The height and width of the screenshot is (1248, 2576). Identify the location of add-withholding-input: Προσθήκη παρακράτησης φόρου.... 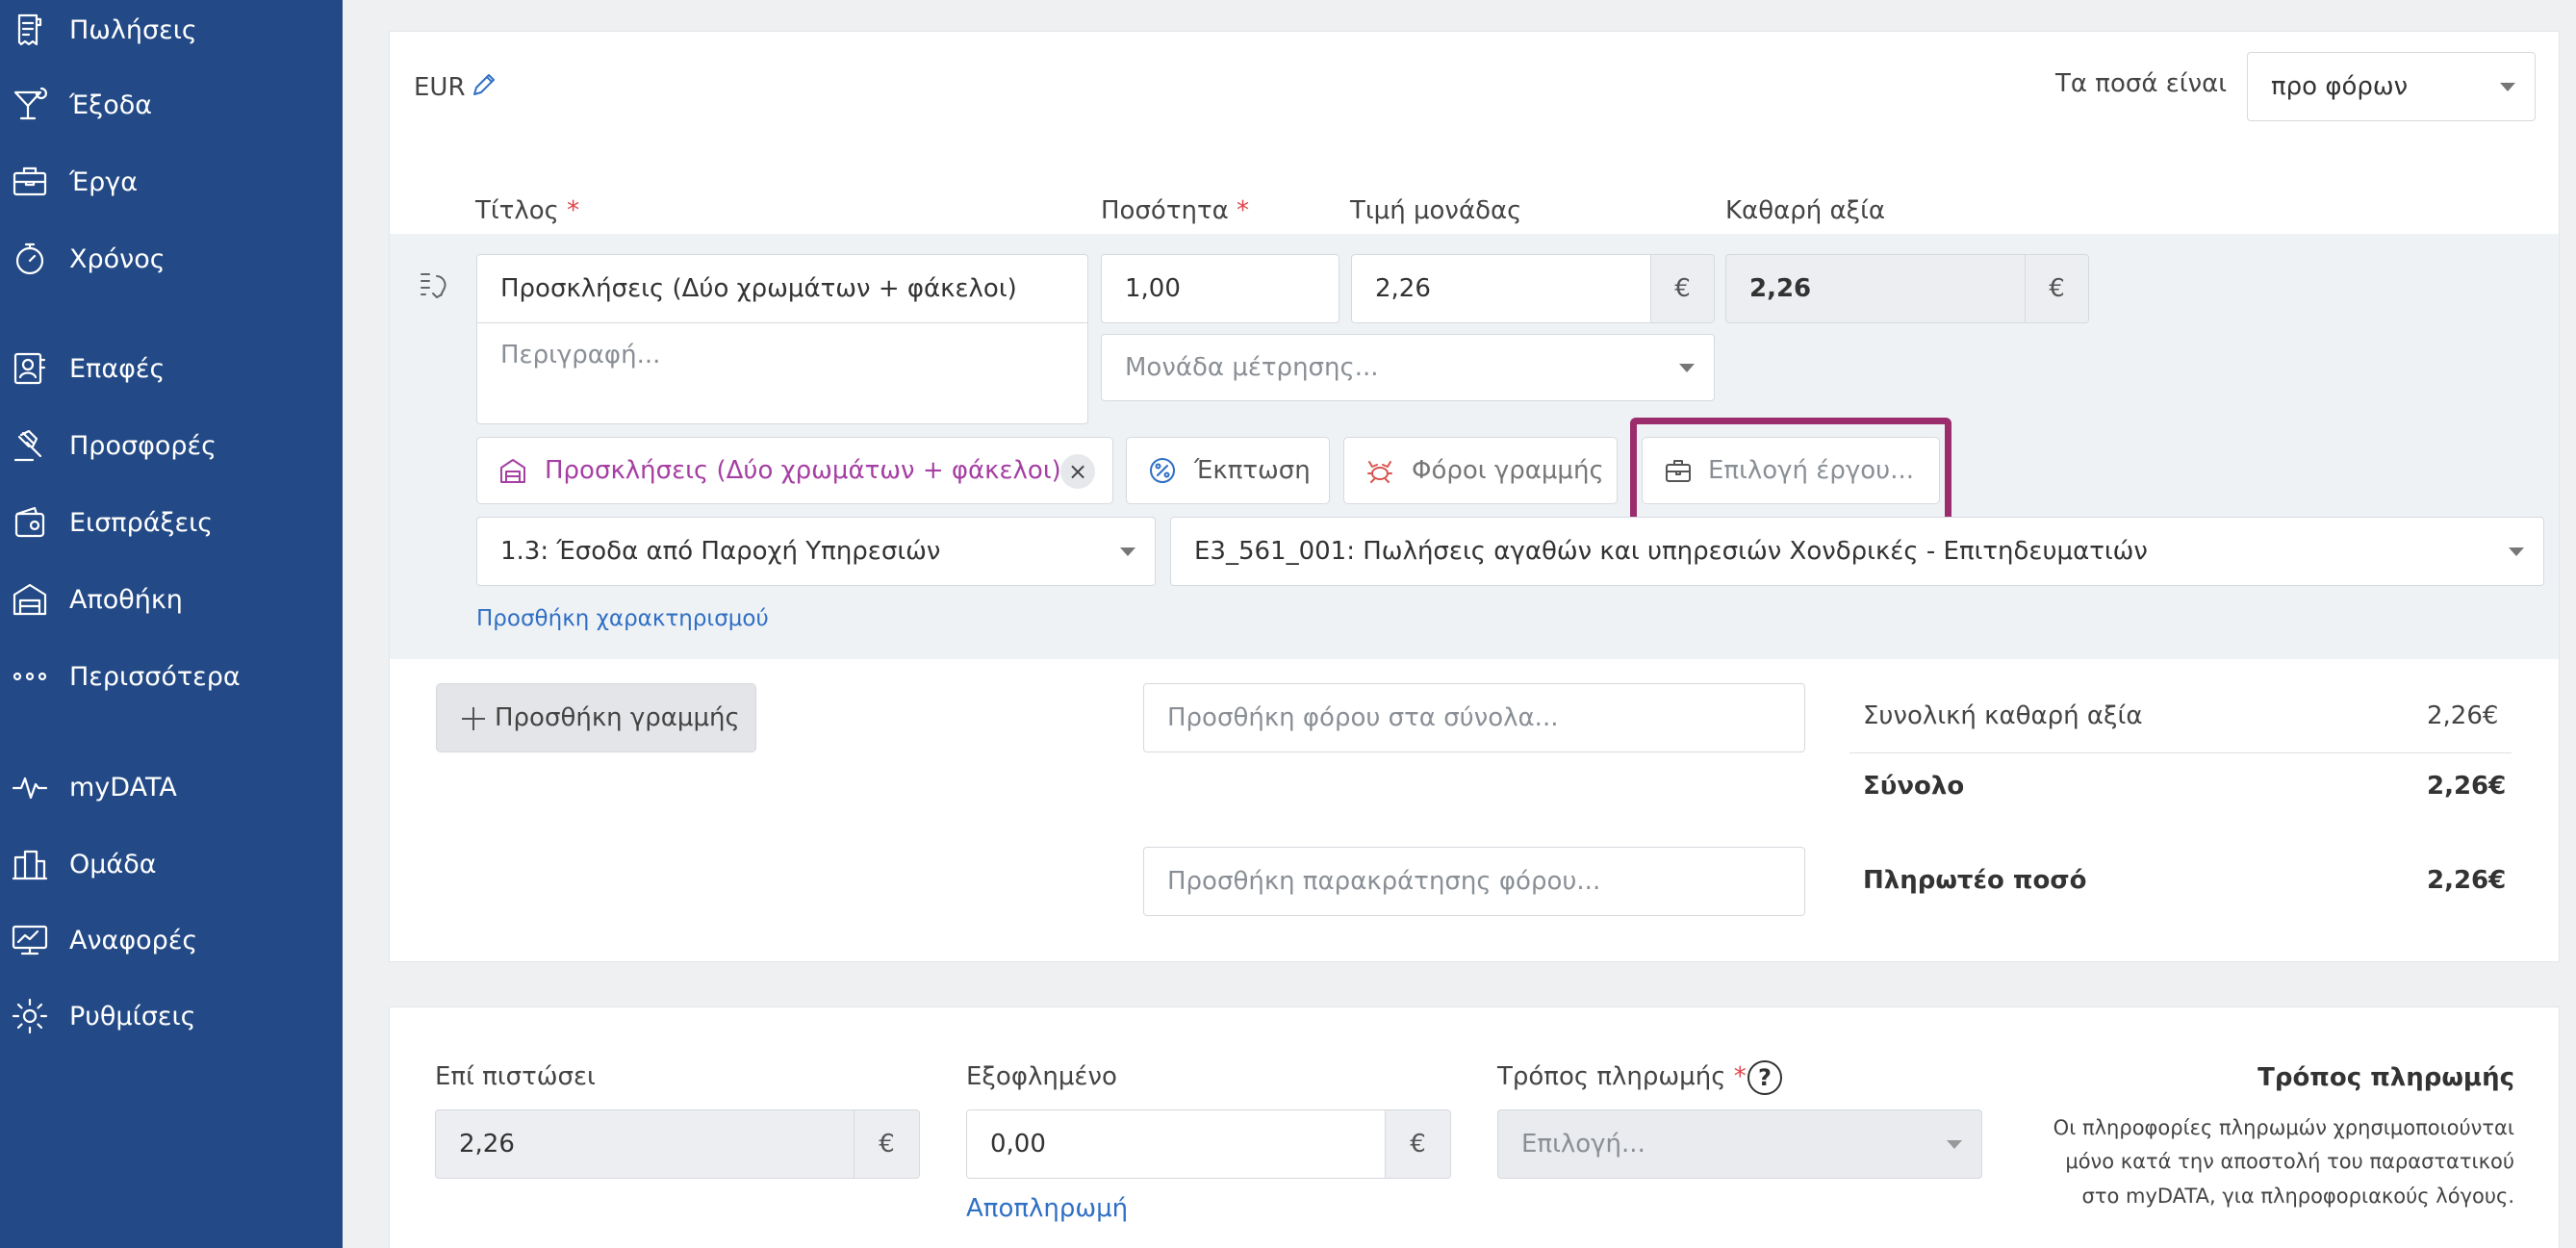
(1474, 881).